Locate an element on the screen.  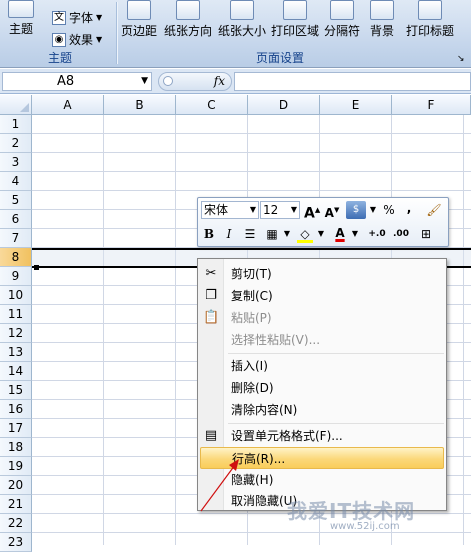
copy-icon: ❐ is located at coordinates (211, 295).